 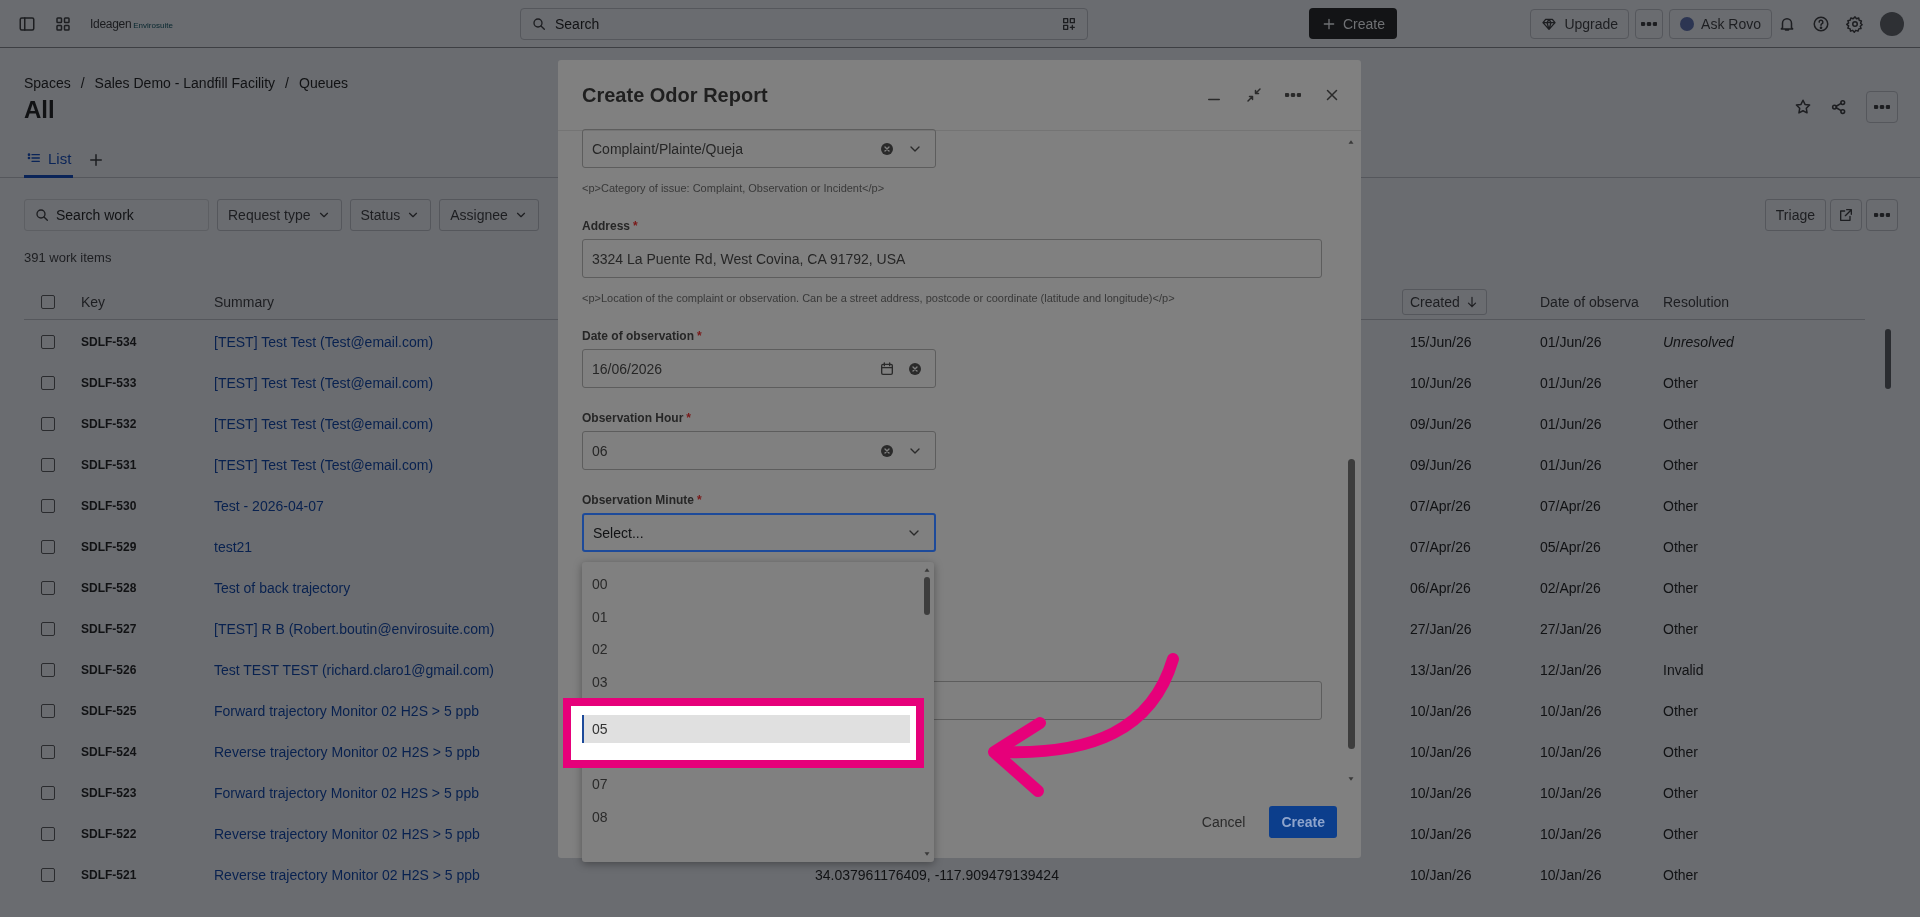 I want to click on breadcrumb-link: Spaces, so click(x=47, y=83).